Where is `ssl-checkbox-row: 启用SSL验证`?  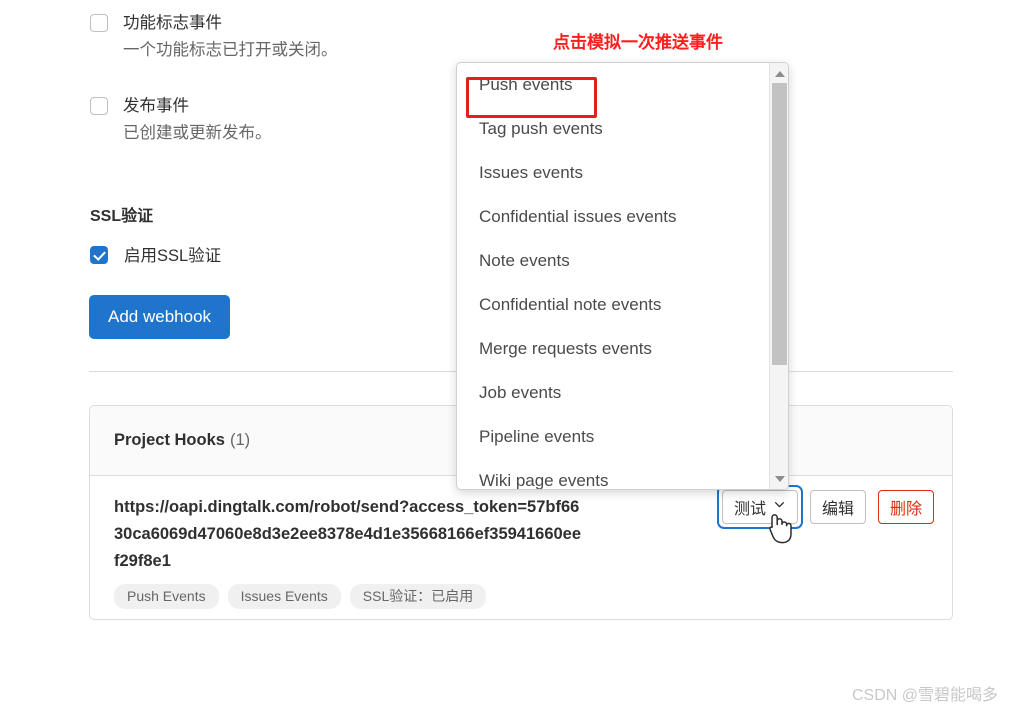
ssl-checkbox-row: 启用SSL验证 is located at coordinates (155, 254).